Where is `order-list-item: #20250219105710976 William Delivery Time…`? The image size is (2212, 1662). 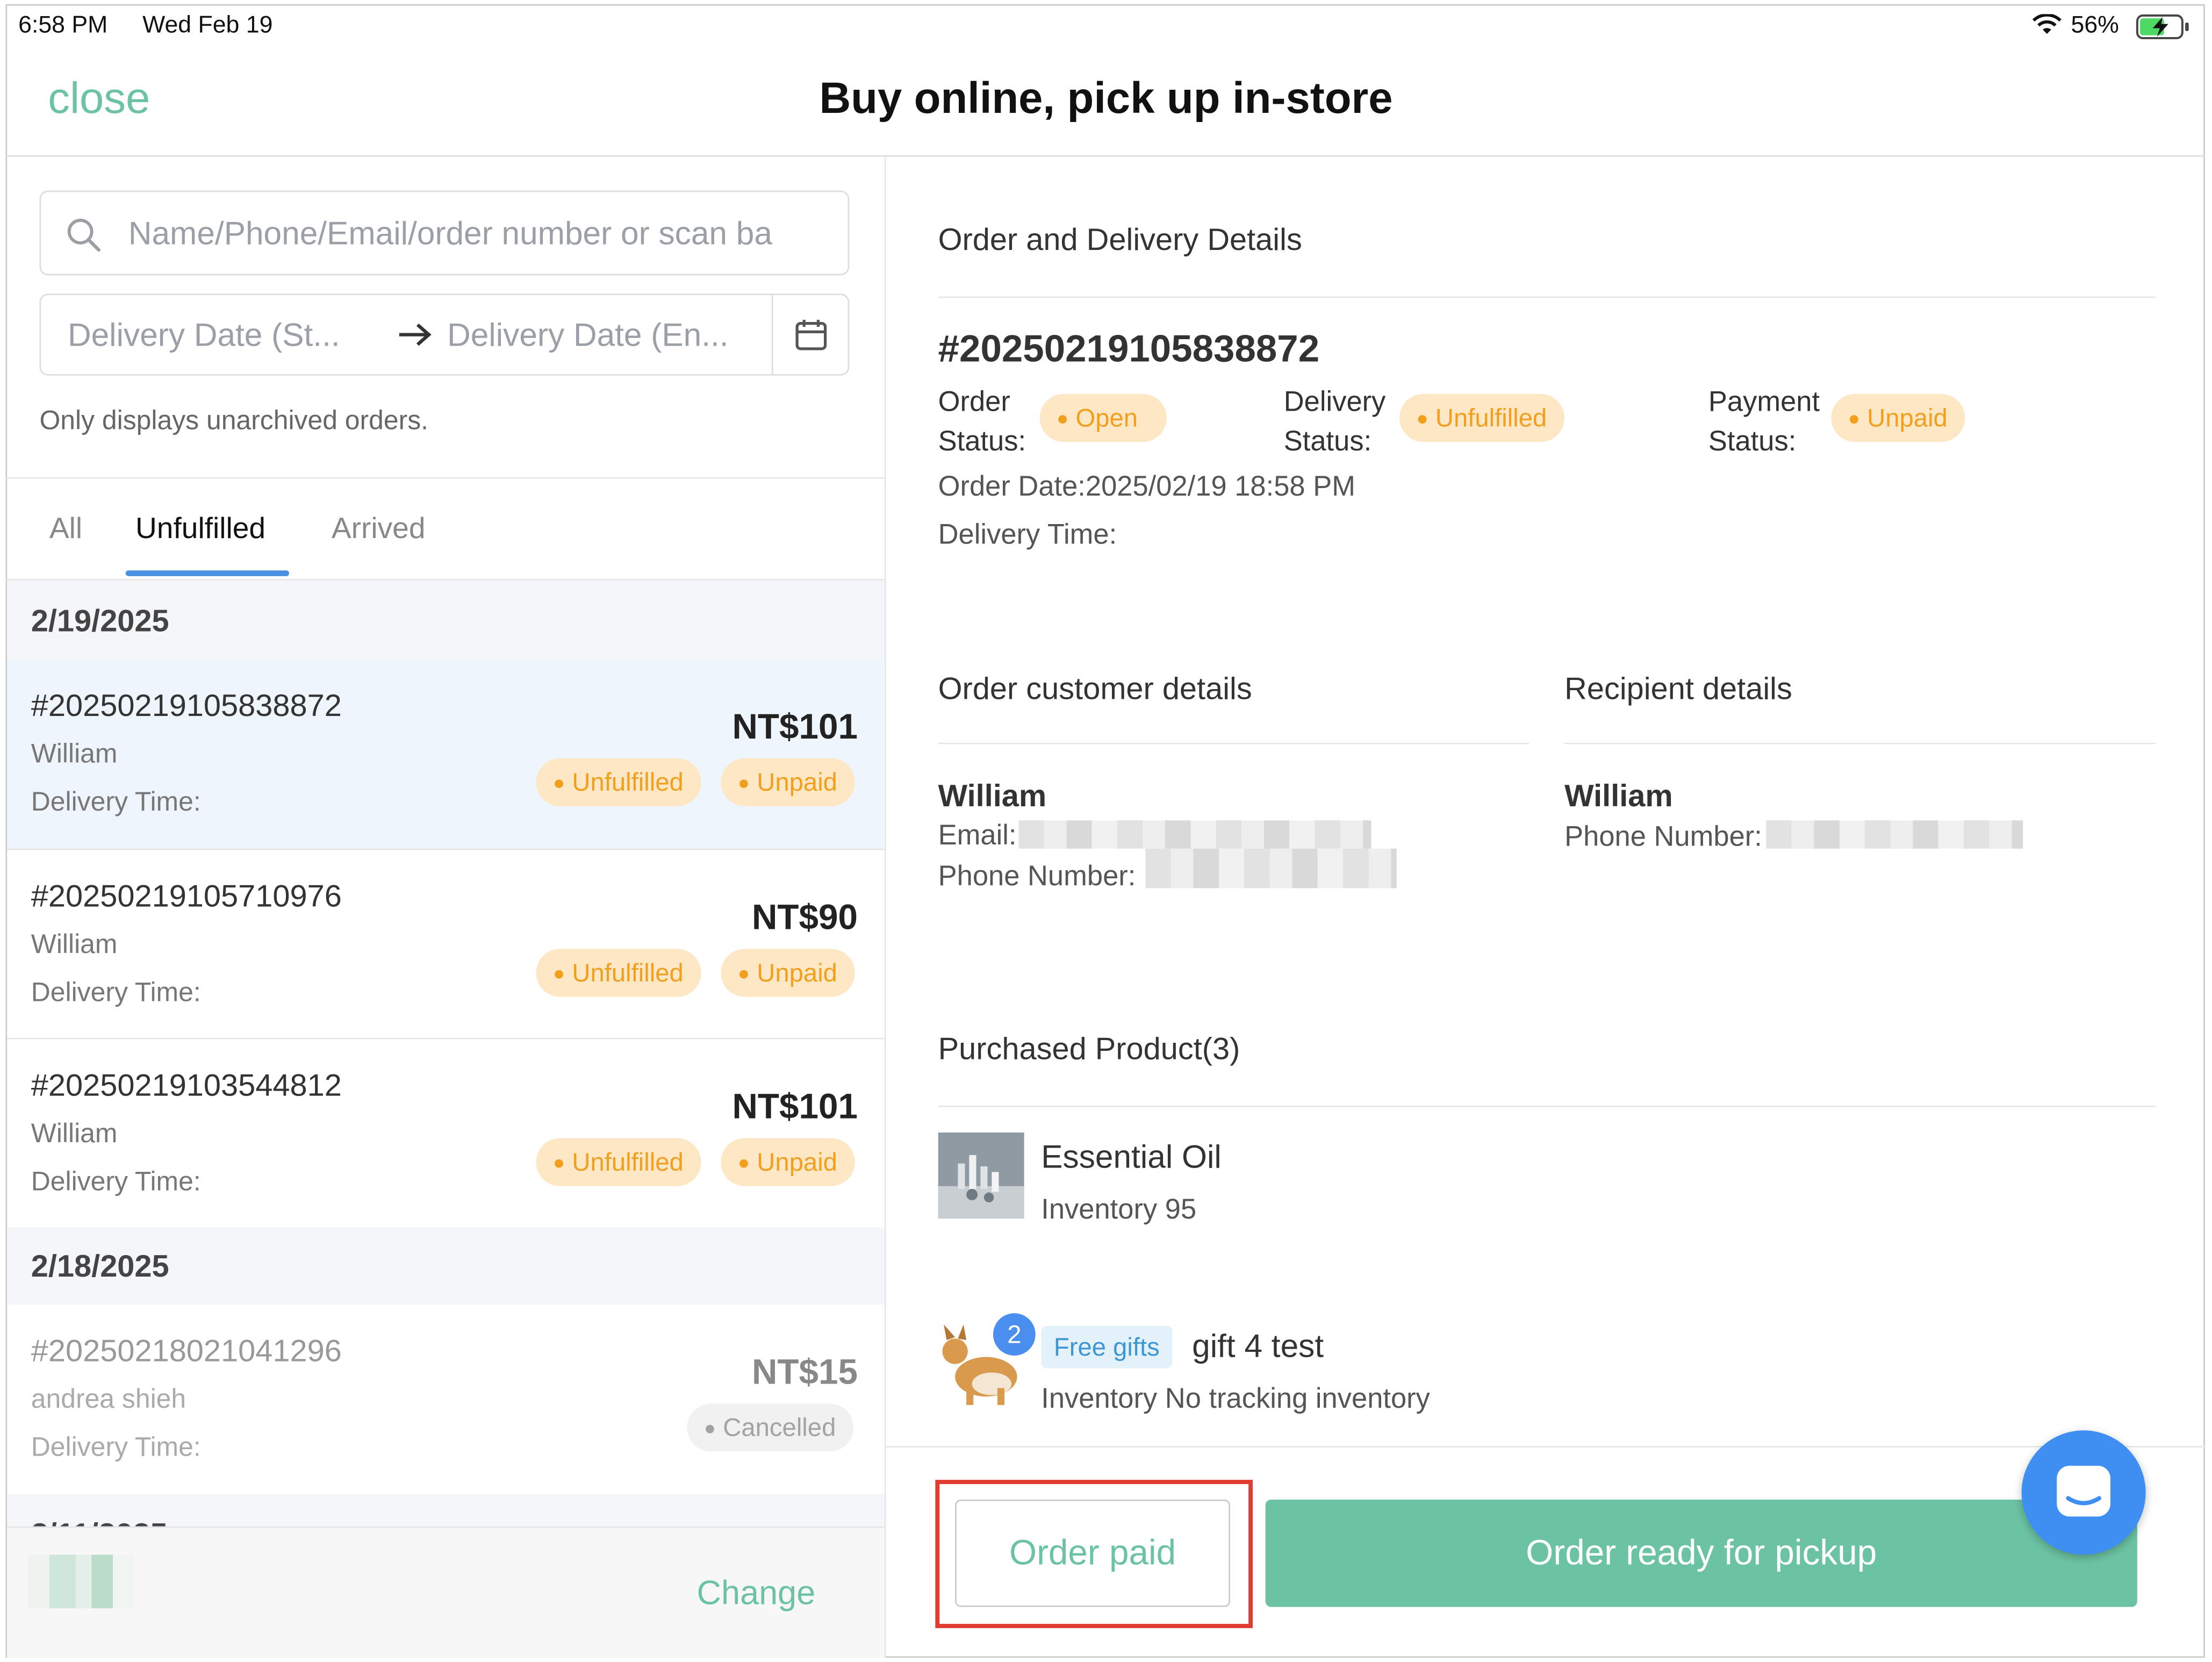
order-list-item: #20250219105710976 William Delivery Time… is located at coordinates (446, 943).